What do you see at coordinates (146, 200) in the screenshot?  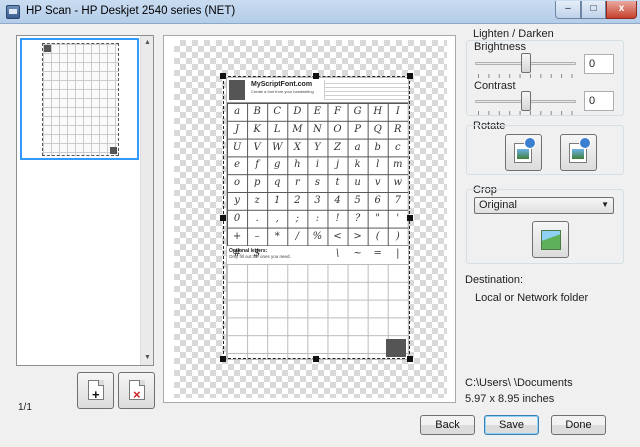 I see `thumbnail-scrollbar: ▲ ▼` at bounding box center [146, 200].